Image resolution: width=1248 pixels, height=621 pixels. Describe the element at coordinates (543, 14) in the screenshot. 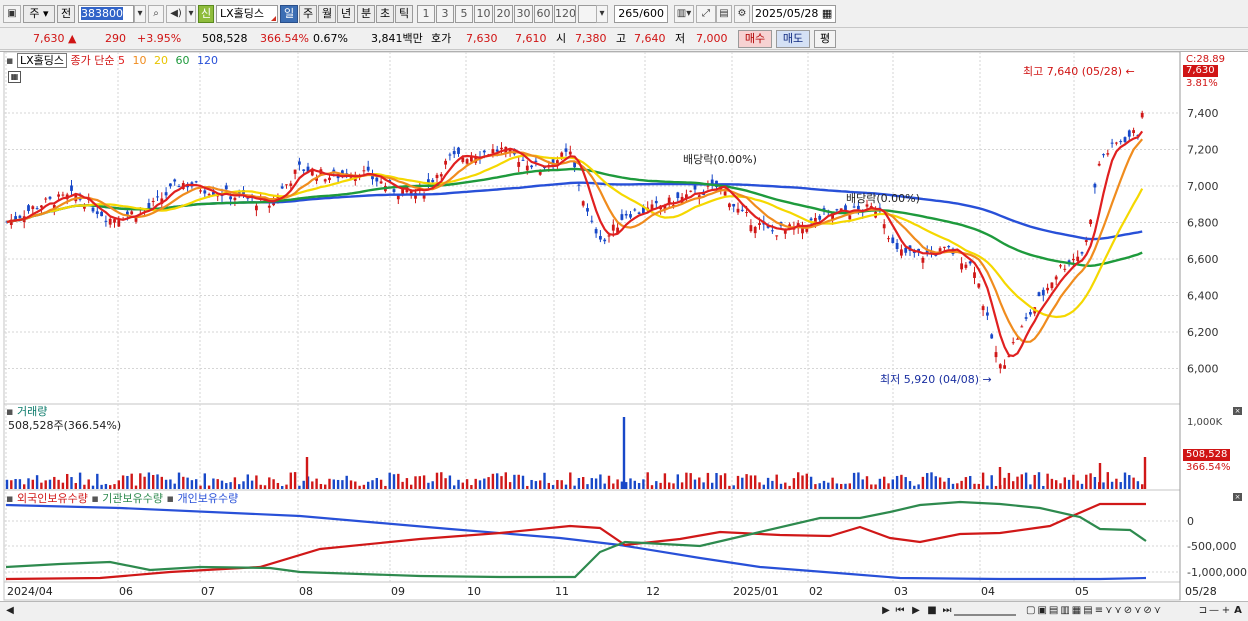

I see `interval-60-button: 60` at that location.